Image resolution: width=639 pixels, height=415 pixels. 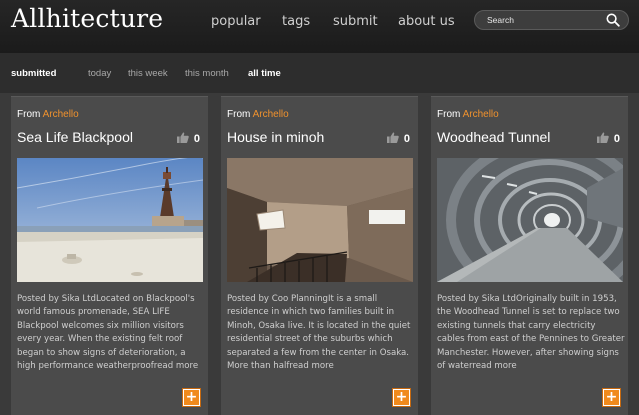 I want to click on search-box, so click(x=551, y=20).